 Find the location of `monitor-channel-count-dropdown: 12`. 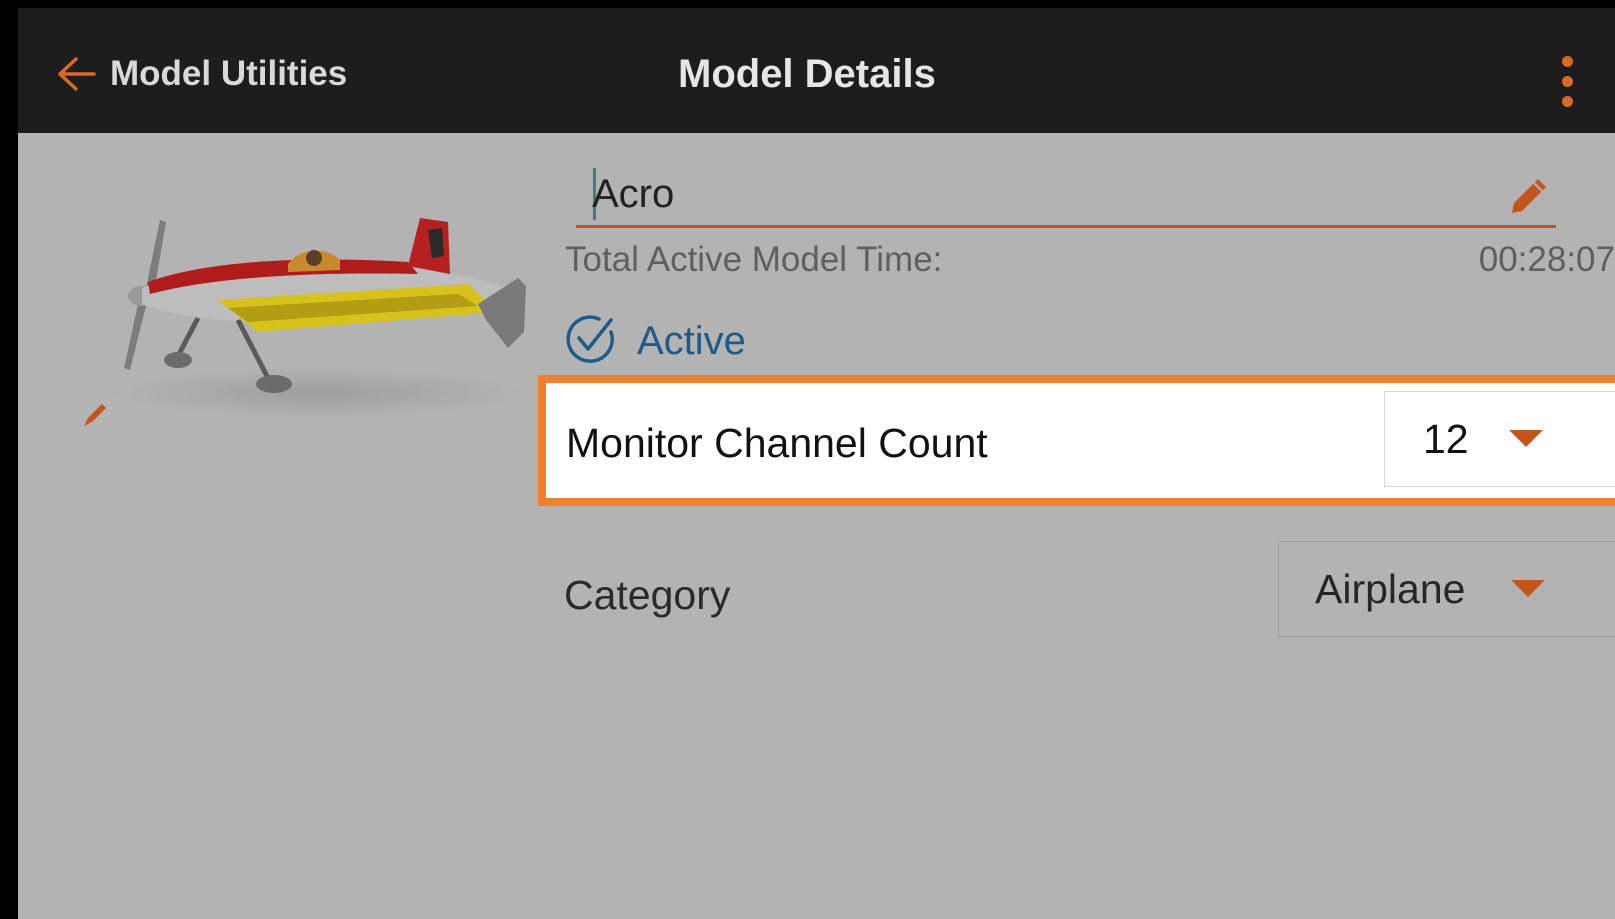

monitor-channel-count-dropdown: 12 is located at coordinates (1499, 439).